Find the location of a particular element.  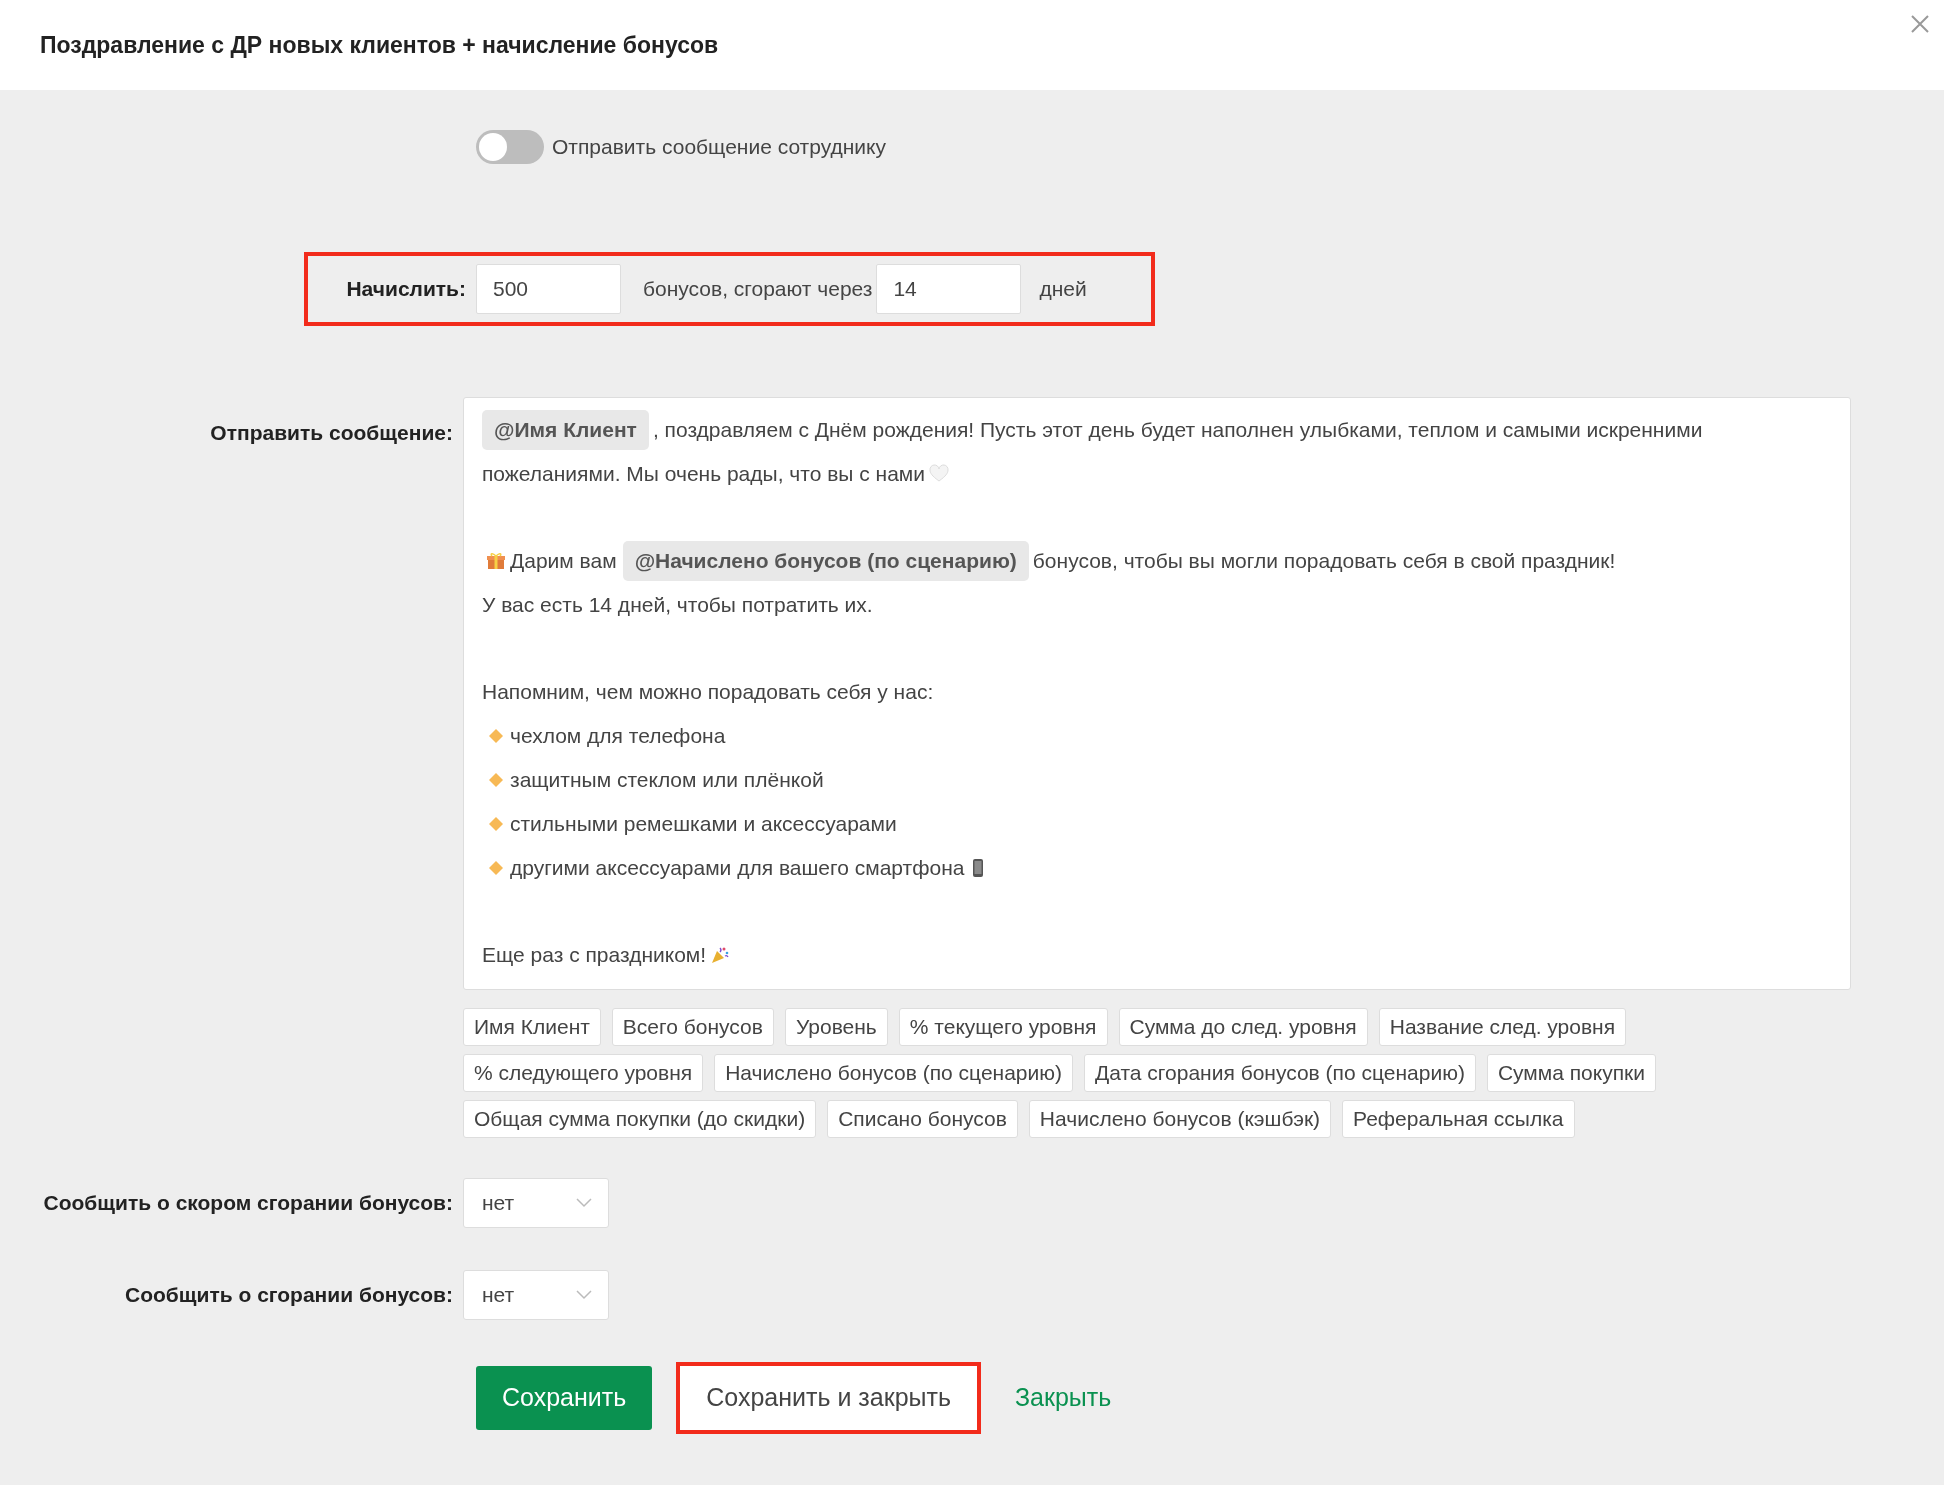

variable-tag: Списано бонусов is located at coordinates (922, 1119).